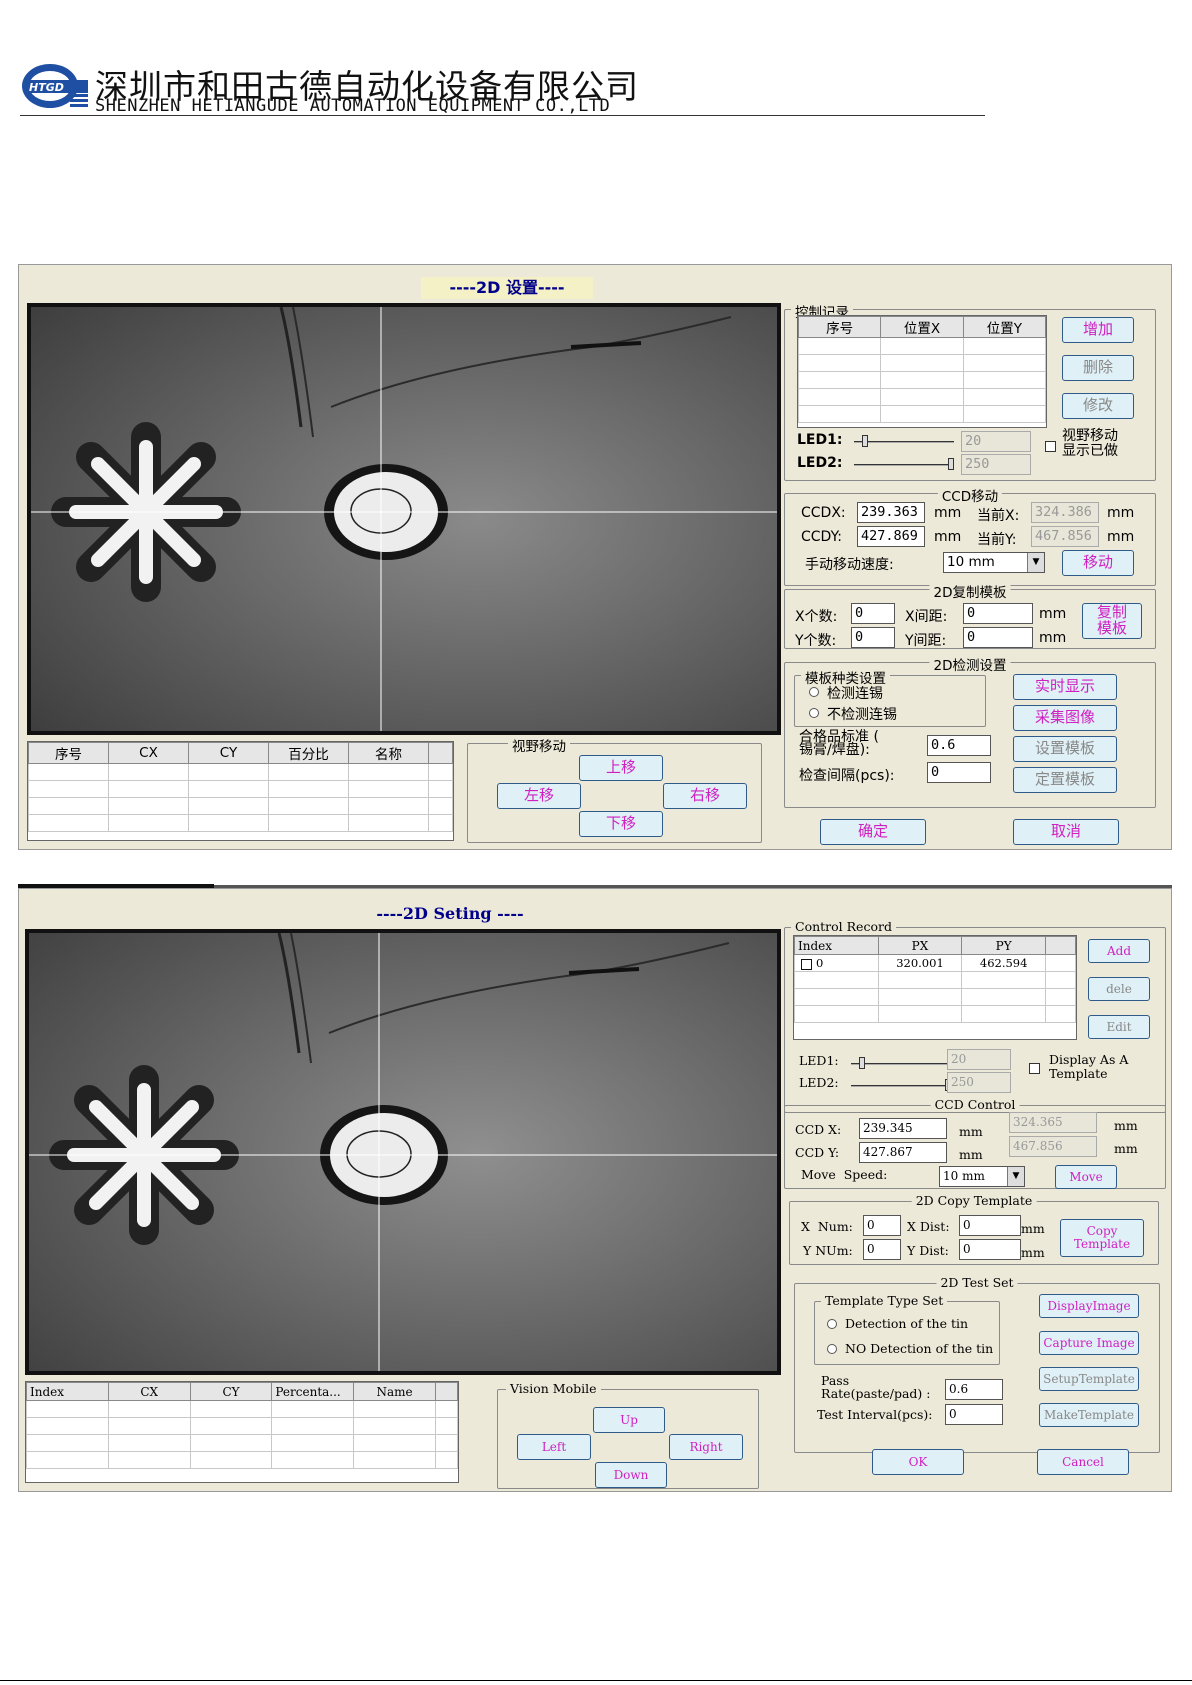 The height and width of the screenshot is (1685, 1192). Describe the element at coordinates (1112, 621) in the screenshot. I see `copy-template-button: 复制 模板` at that location.